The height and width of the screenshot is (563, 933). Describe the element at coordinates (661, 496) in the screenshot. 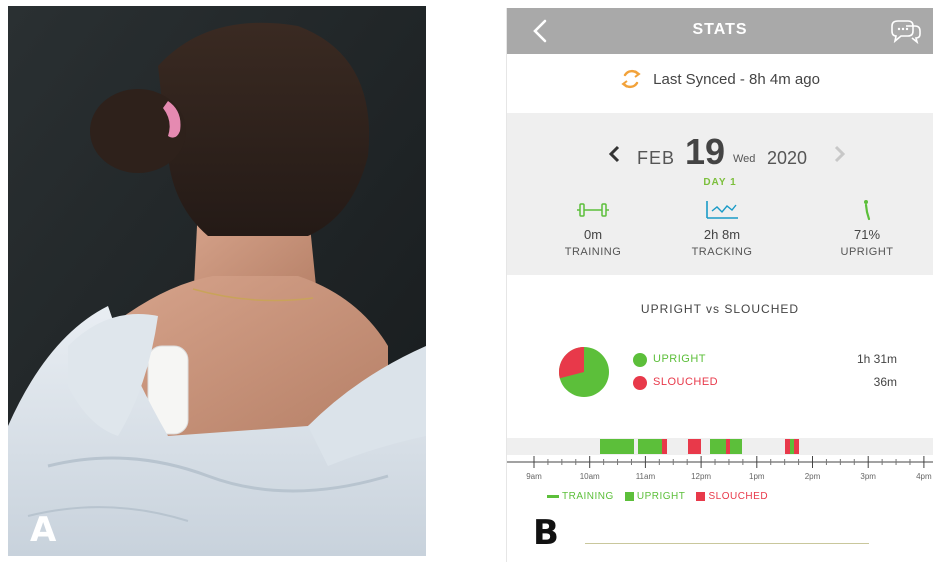

I see `legend-upright-label: UPRIGHT` at that location.